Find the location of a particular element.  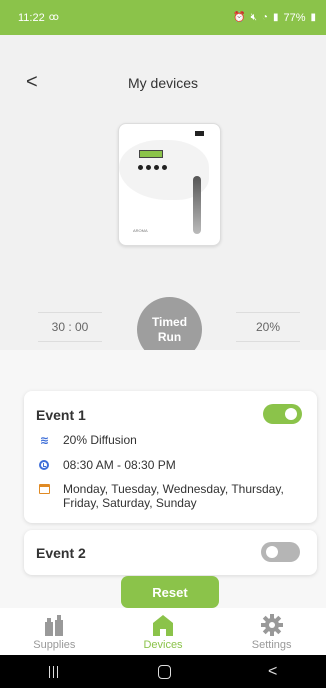

page-title: My devices is located at coordinates (163, 83).